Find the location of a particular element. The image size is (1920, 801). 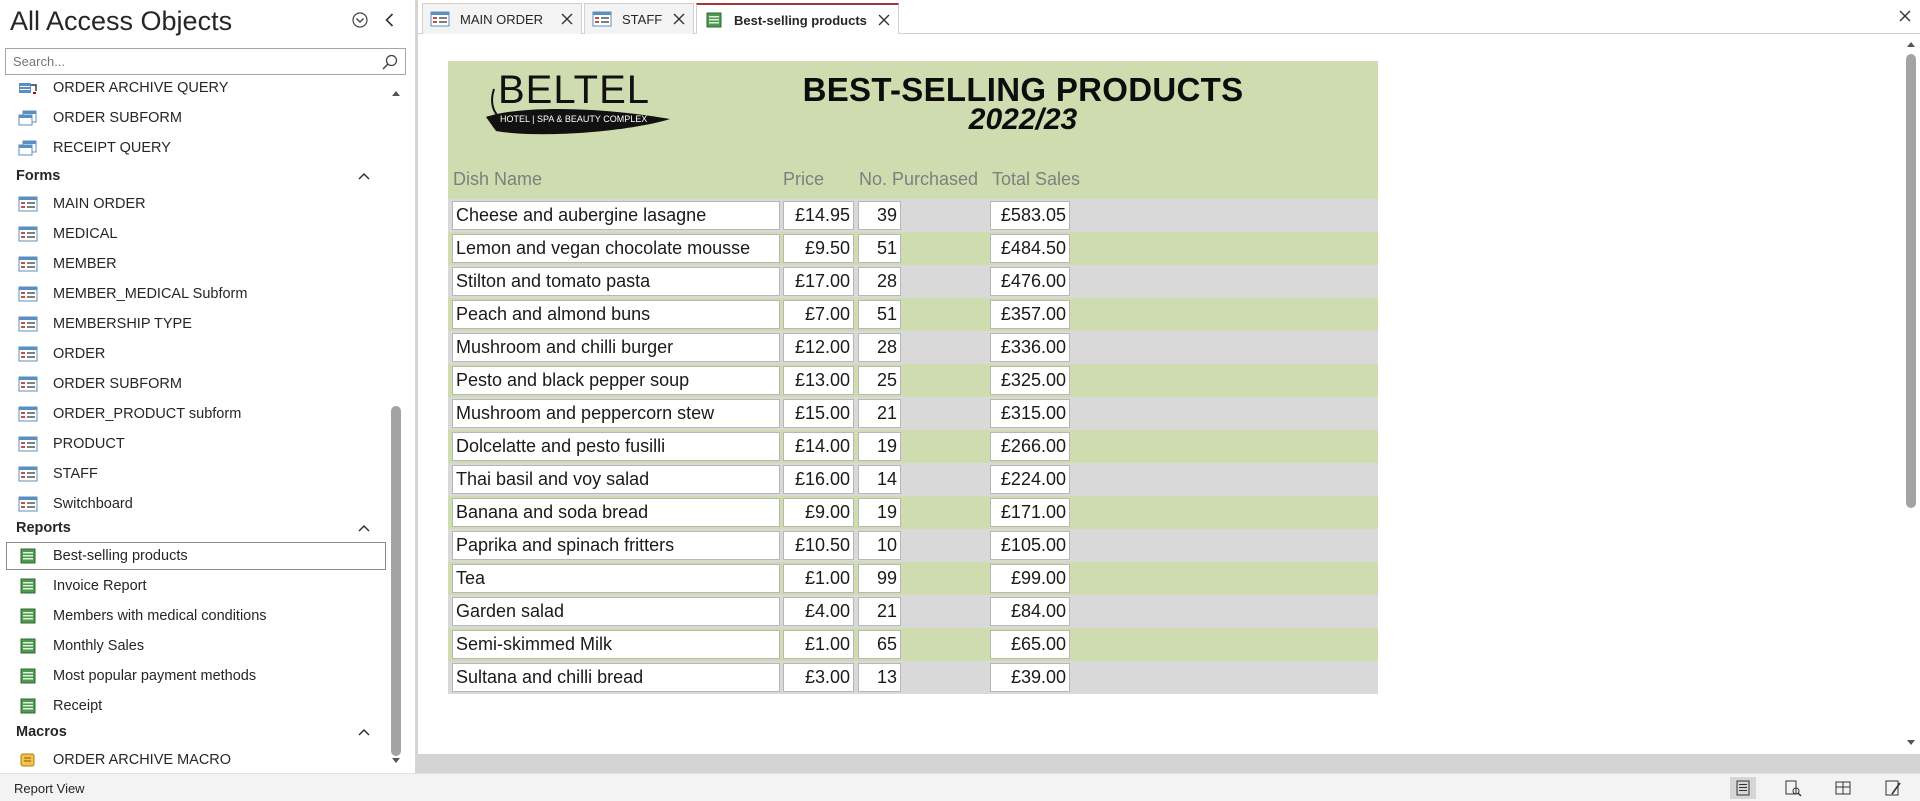

no-purchased-cell: 99 is located at coordinates (879, 578).